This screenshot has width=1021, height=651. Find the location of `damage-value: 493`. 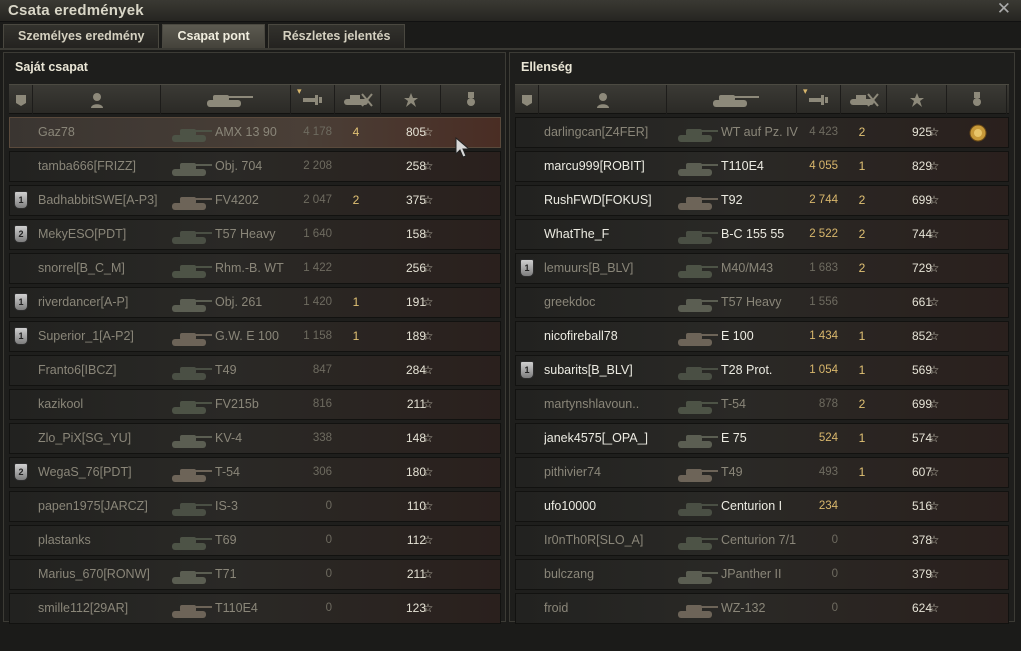

damage-value: 493 is located at coordinates (828, 472).